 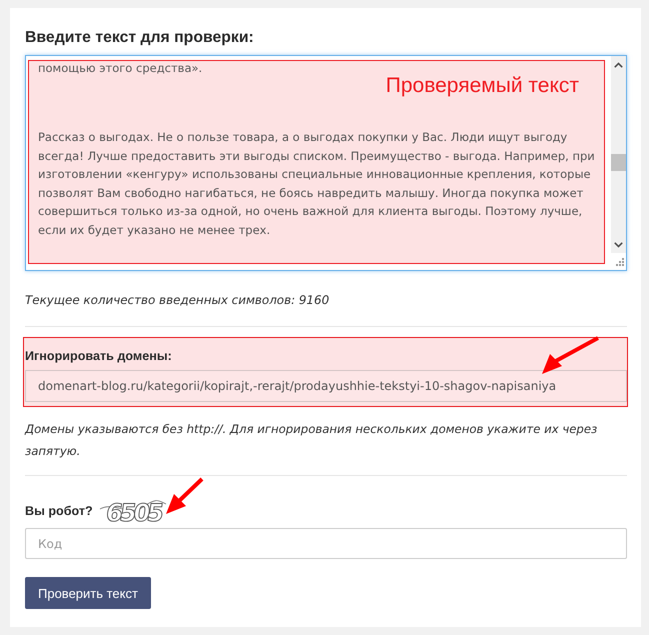 I want to click on domains-hint: Домены указываются без http://. Для игнорирования нескольких доменов укажите их через запятую., so click(x=311, y=440).